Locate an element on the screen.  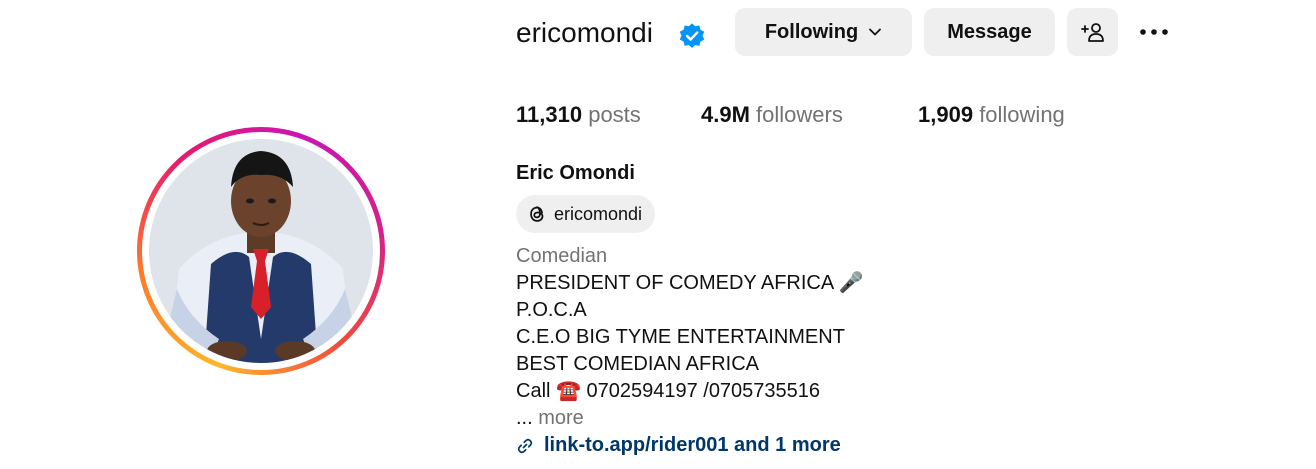
threads-handle: ericomondi is located at coordinates (598, 213).